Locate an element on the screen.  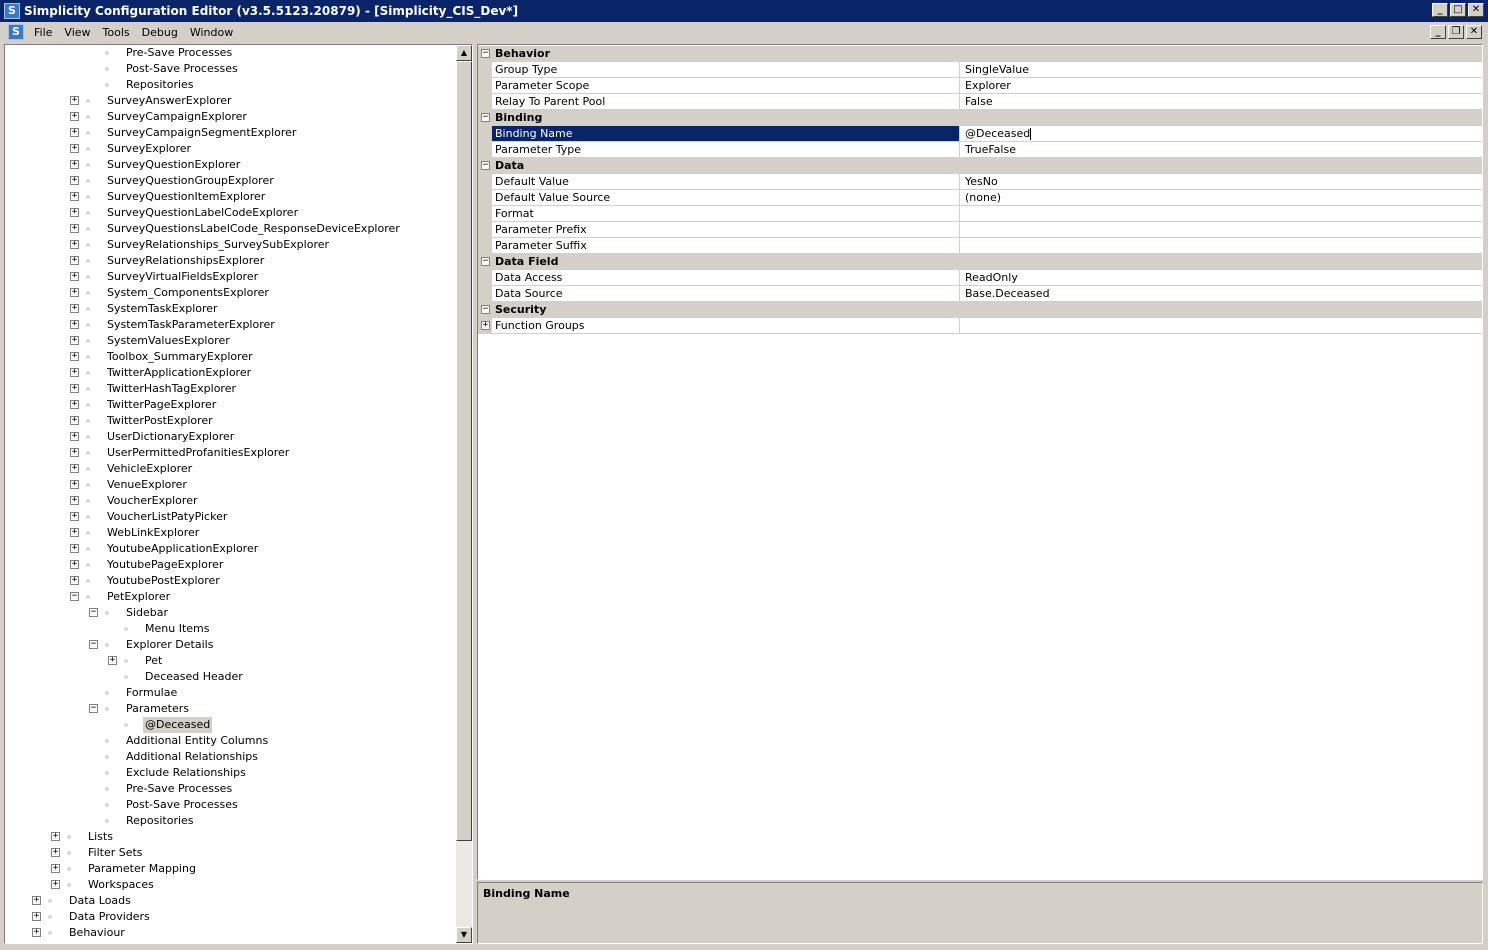
property-row: Data Source Base.Deceased is located at coordinates (980, 294).